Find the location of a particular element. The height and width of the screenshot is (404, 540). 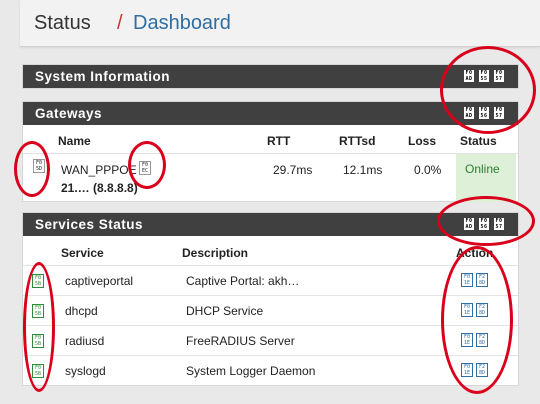

column-header-description: Description is located at coordinates (215, 253).